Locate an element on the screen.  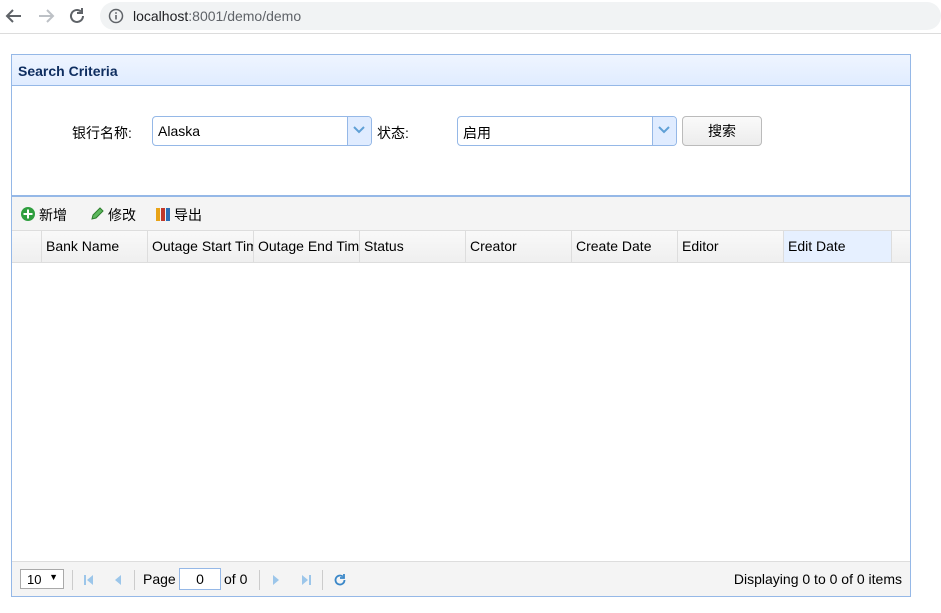
column-header-status: Status is located at coordinates (413, 246).